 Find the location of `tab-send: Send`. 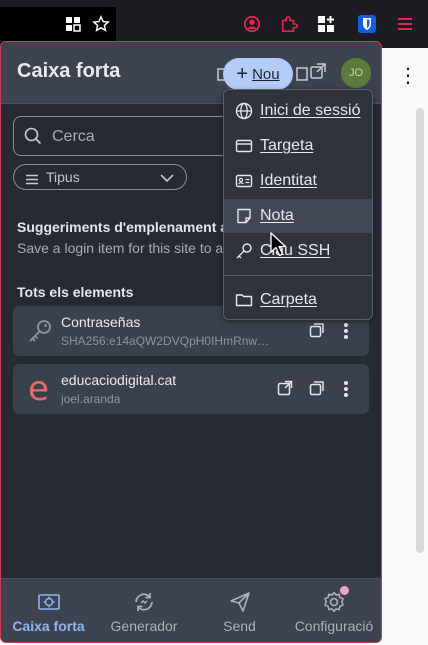

tab-send: Send is located at coordinates (239, 610).